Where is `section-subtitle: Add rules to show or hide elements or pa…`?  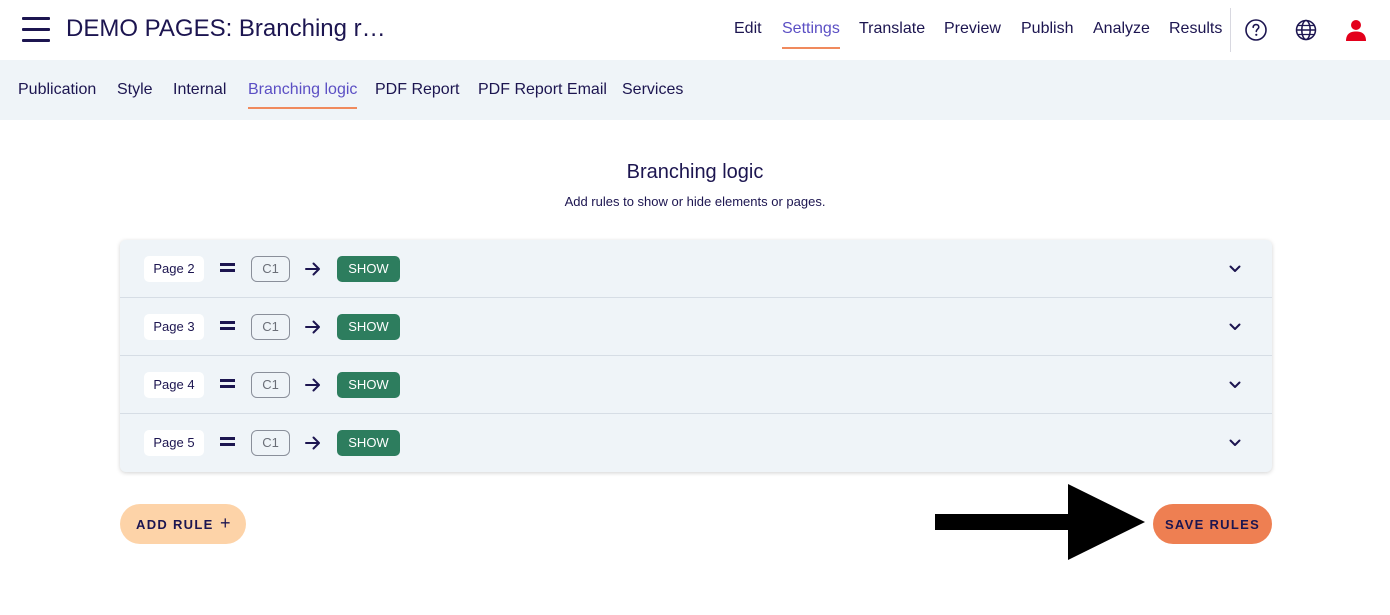 section-subtitle: Add rules to show or hide elements or pa… is located at coordinates (695, 201).